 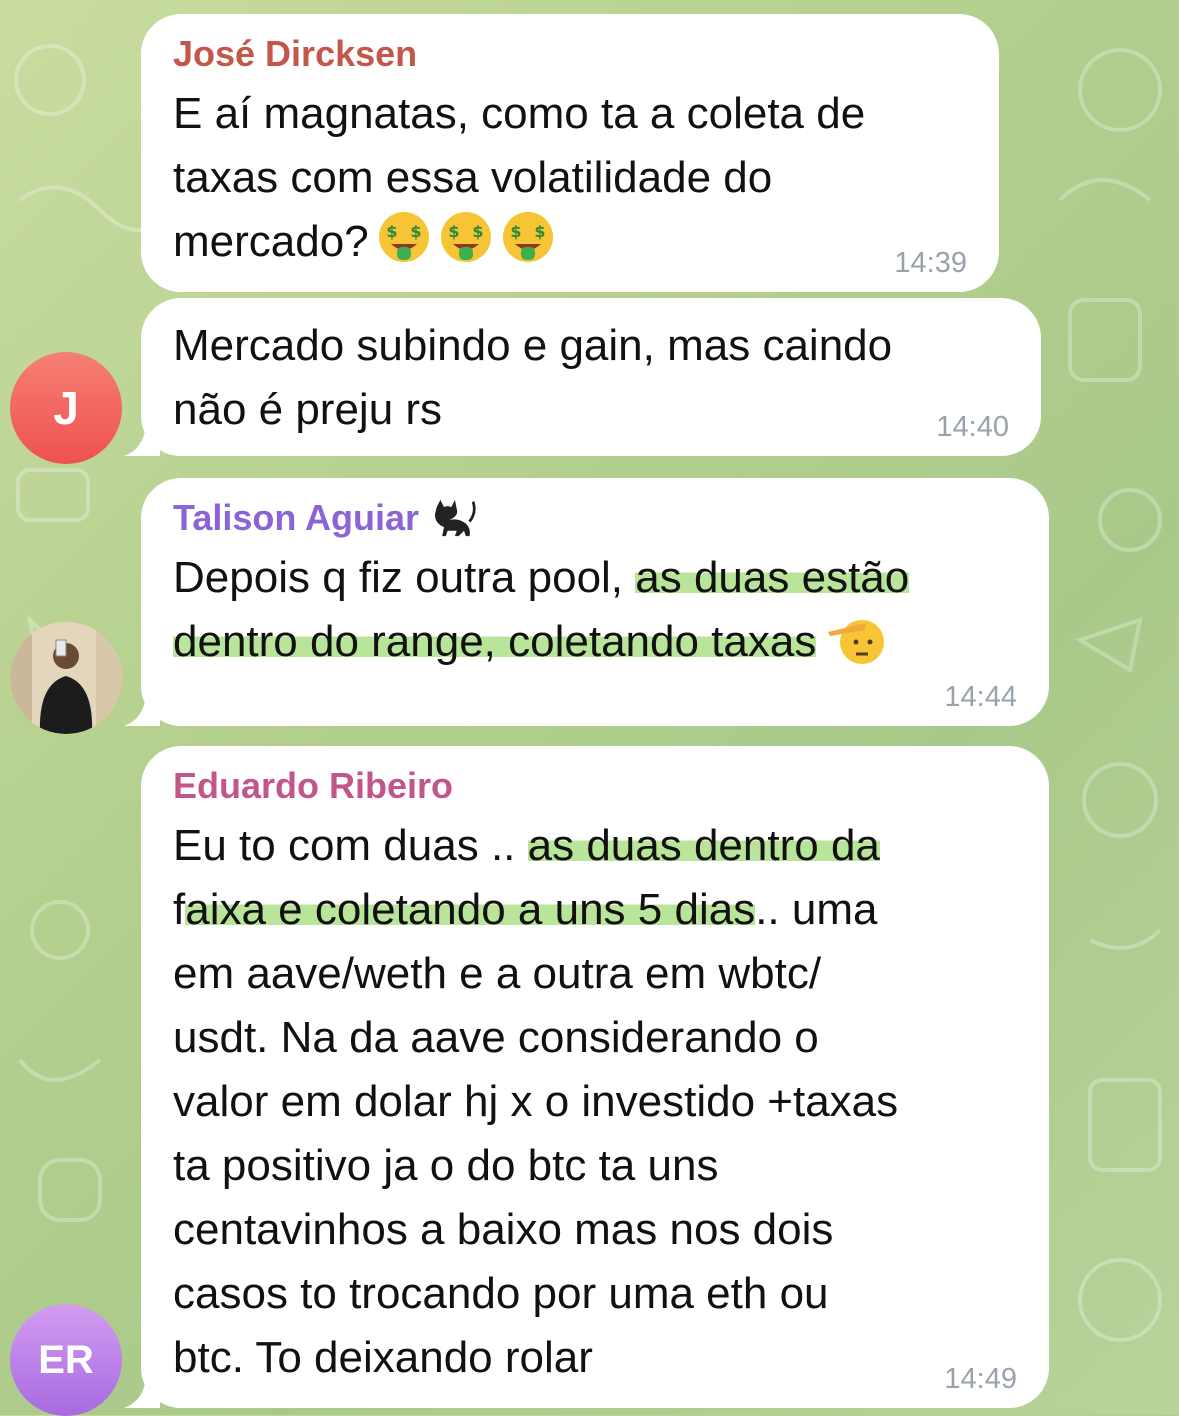 What do you see at coordinates (536, 1101) in the screenshot?
I see `text-line: valor em dolar hj x o investido +taxas` at bounding box center [536, 1101].